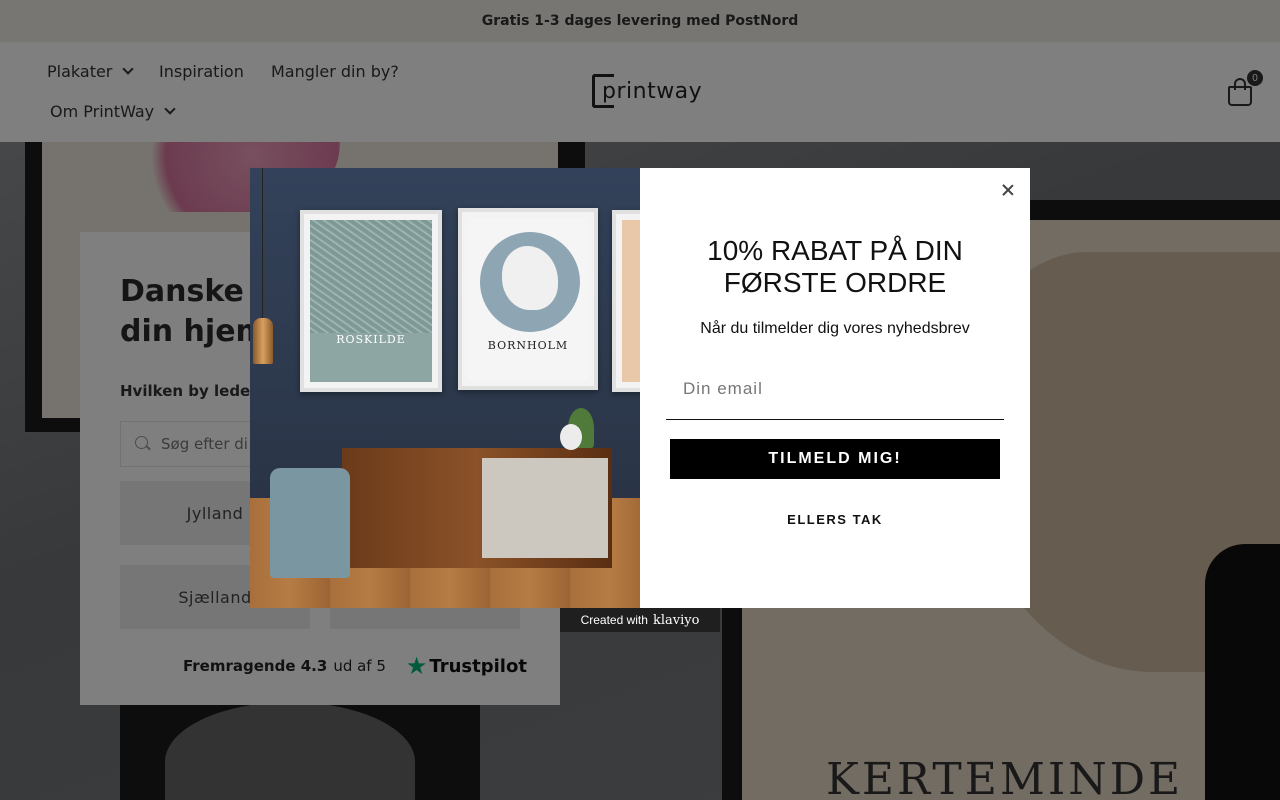 Image resolution: width=1280 pixels, height=800 pixels. Describe the element at coordinates (614, 620) in the screenshot. I see `badge-prefix: Created with` at that location.